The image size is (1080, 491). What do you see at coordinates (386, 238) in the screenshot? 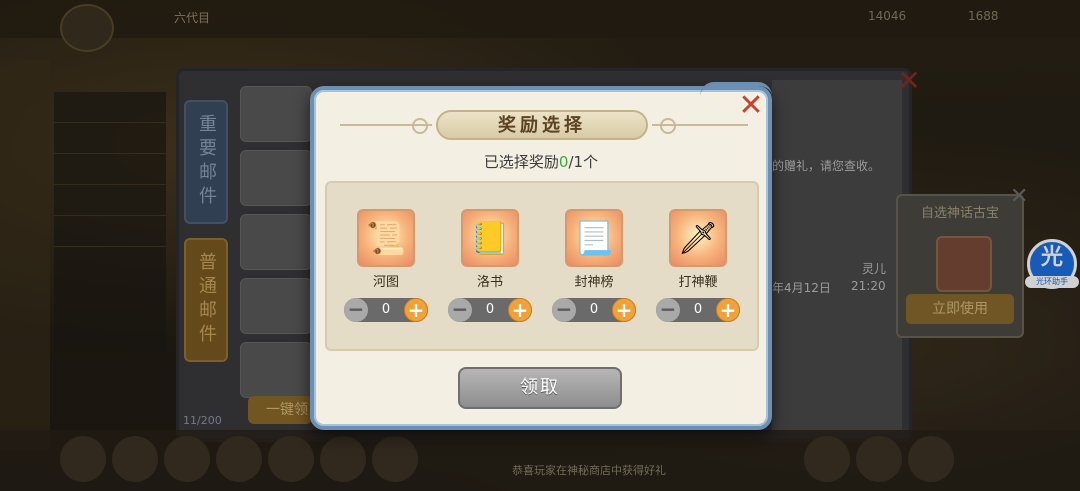
I see `scroll-icon: 📜` at bounding box center [386, 238].